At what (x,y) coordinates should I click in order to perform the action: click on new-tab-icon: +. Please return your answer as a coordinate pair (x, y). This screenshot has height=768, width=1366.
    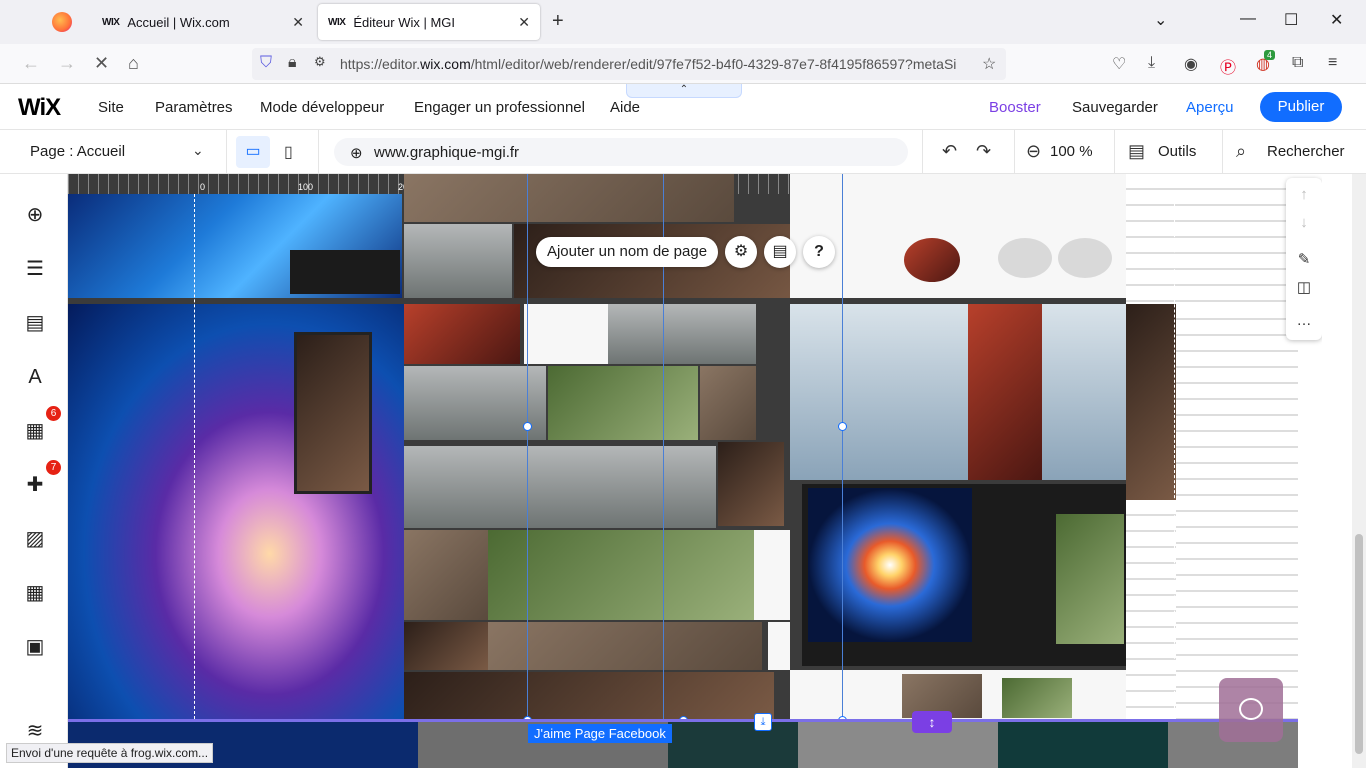
    Looking at the image, I should click on (558, 21).